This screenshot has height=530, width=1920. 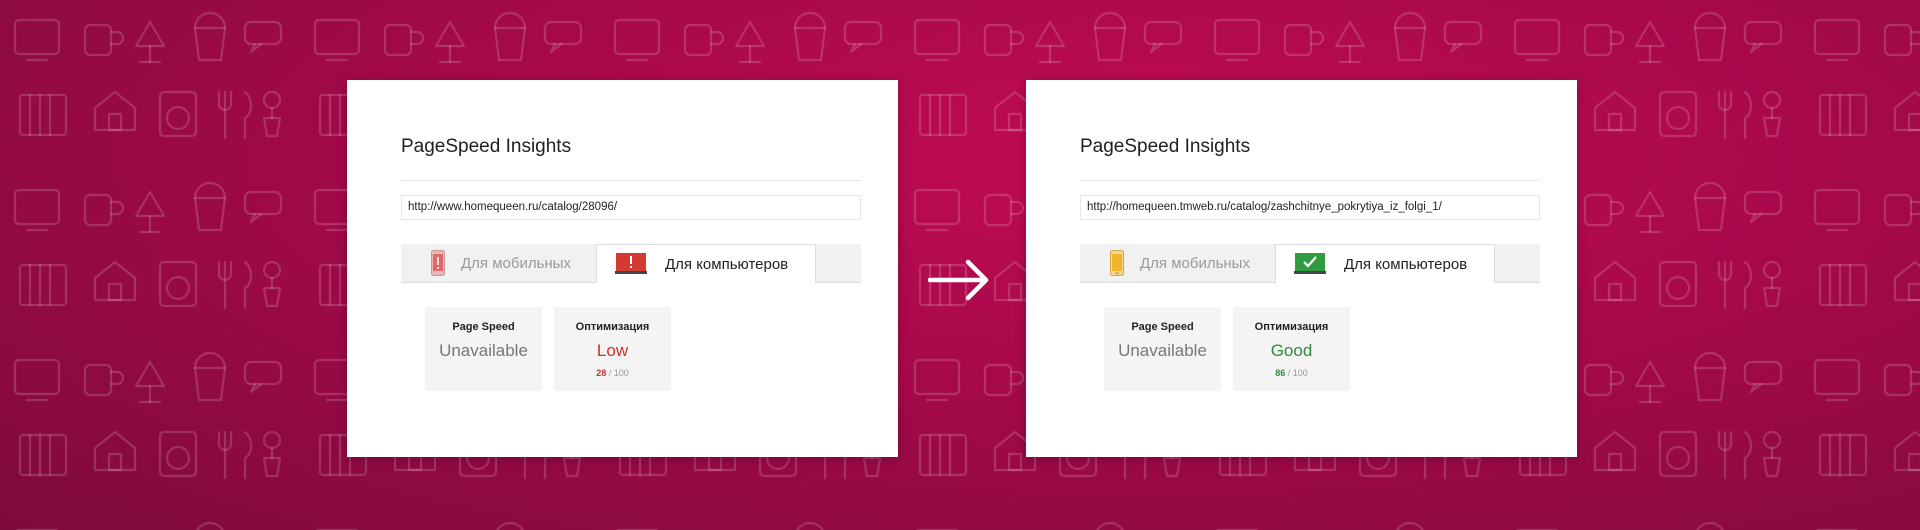 I want to click on url-field: http://www.homequeen.ru/catalog/28096/, so click(x=631, y=207).